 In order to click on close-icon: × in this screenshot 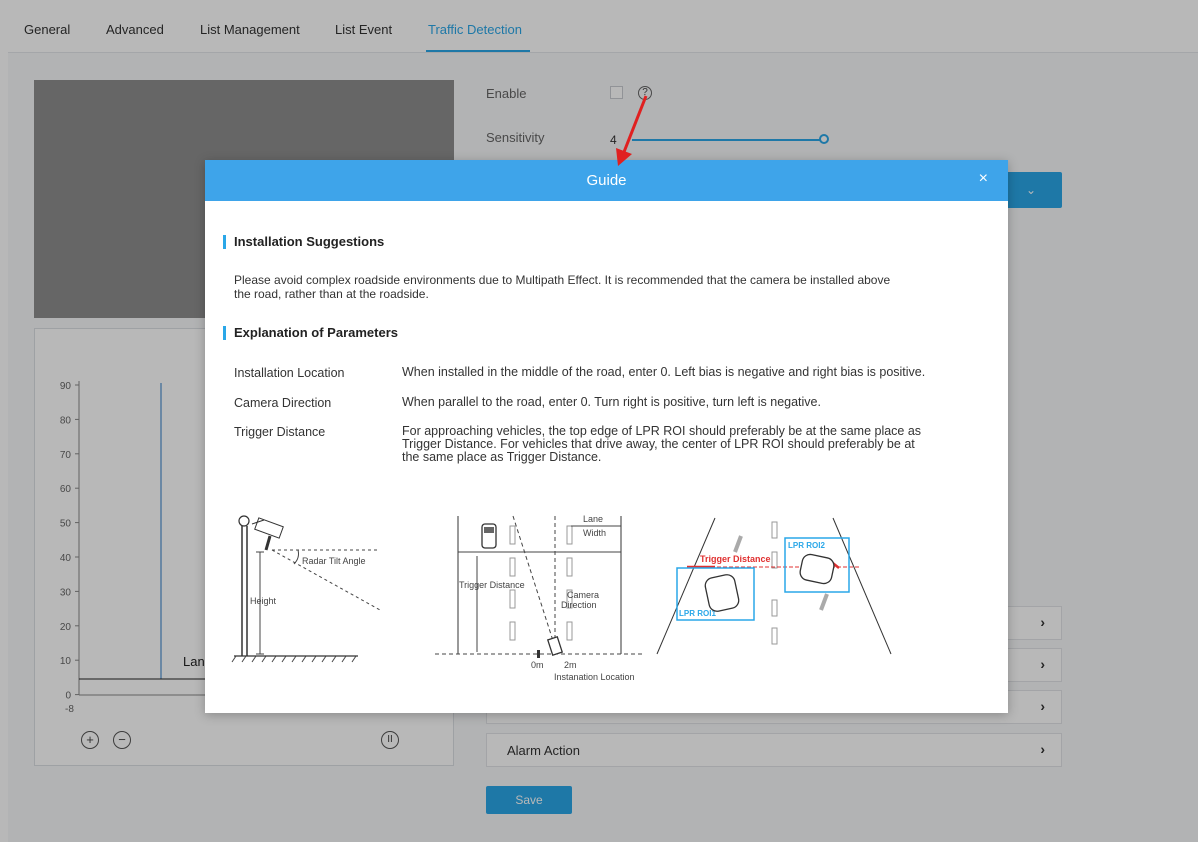, I will do `click(983, 179)`.